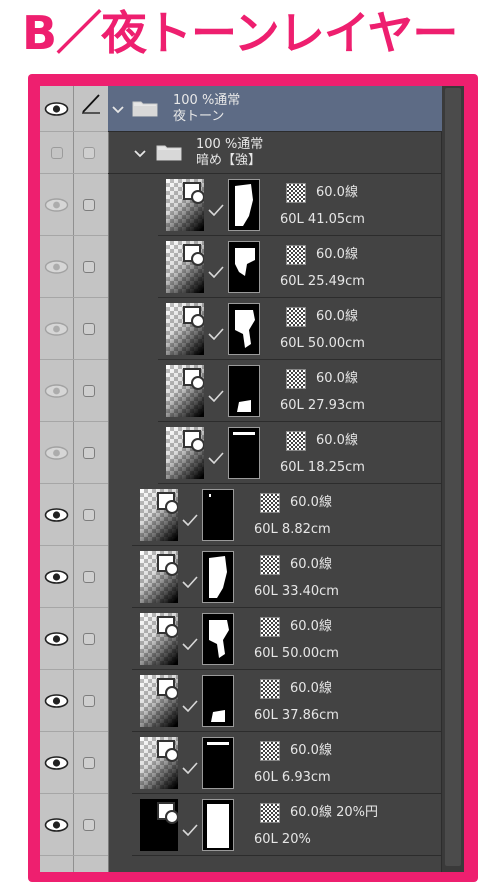  What do you see at coordinates (322, 281) in the screenshot?
I see `layer-tone-info: 60L 25.49cm` at bounding box center [322, 281].